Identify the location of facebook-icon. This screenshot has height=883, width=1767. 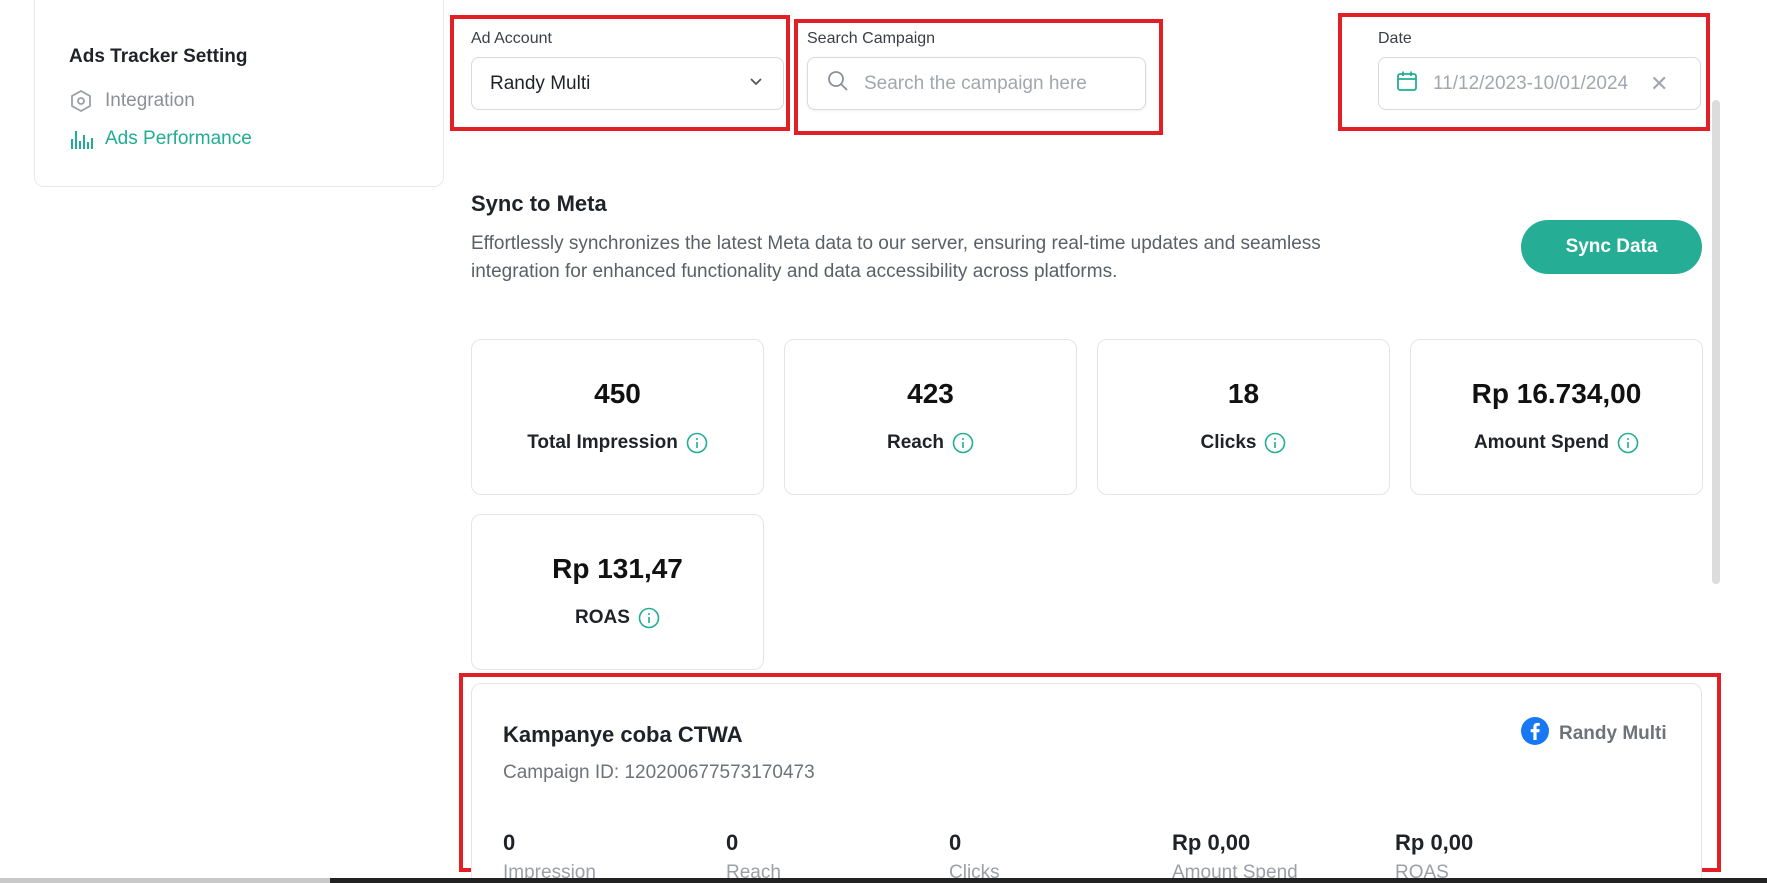
(1535, 734).